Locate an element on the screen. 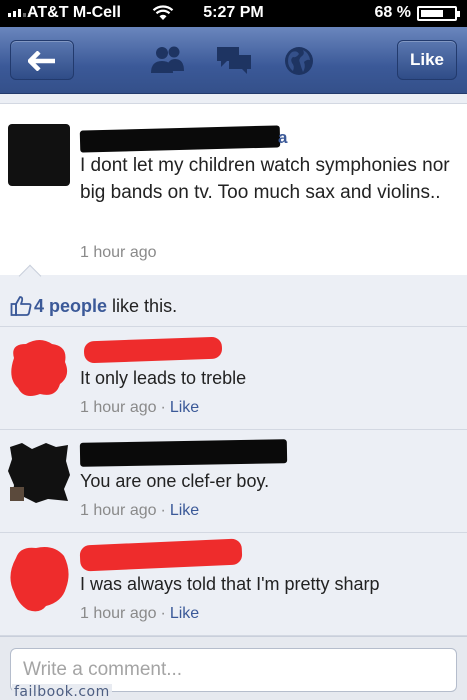 The image size is (467, 700). like-button: Like is located at coordinates (427, 60).